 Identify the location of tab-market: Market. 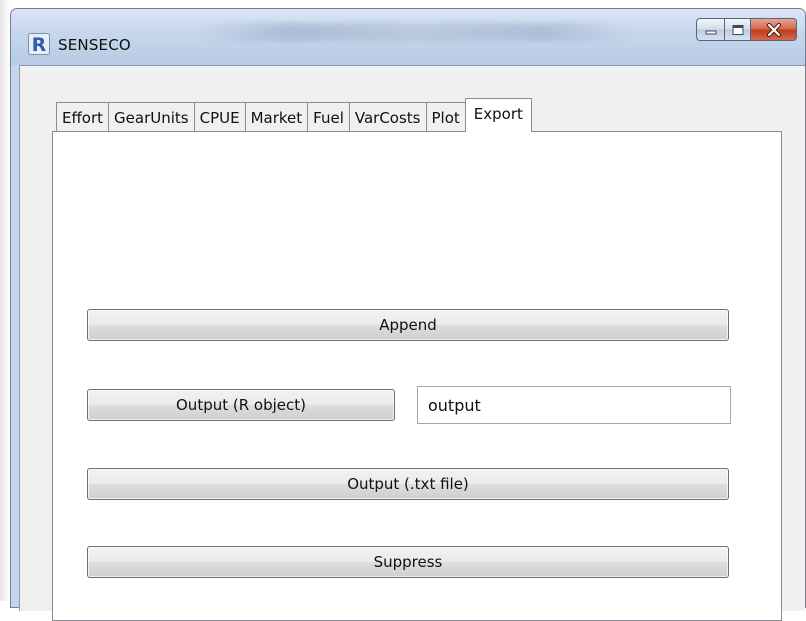
(276, 117).